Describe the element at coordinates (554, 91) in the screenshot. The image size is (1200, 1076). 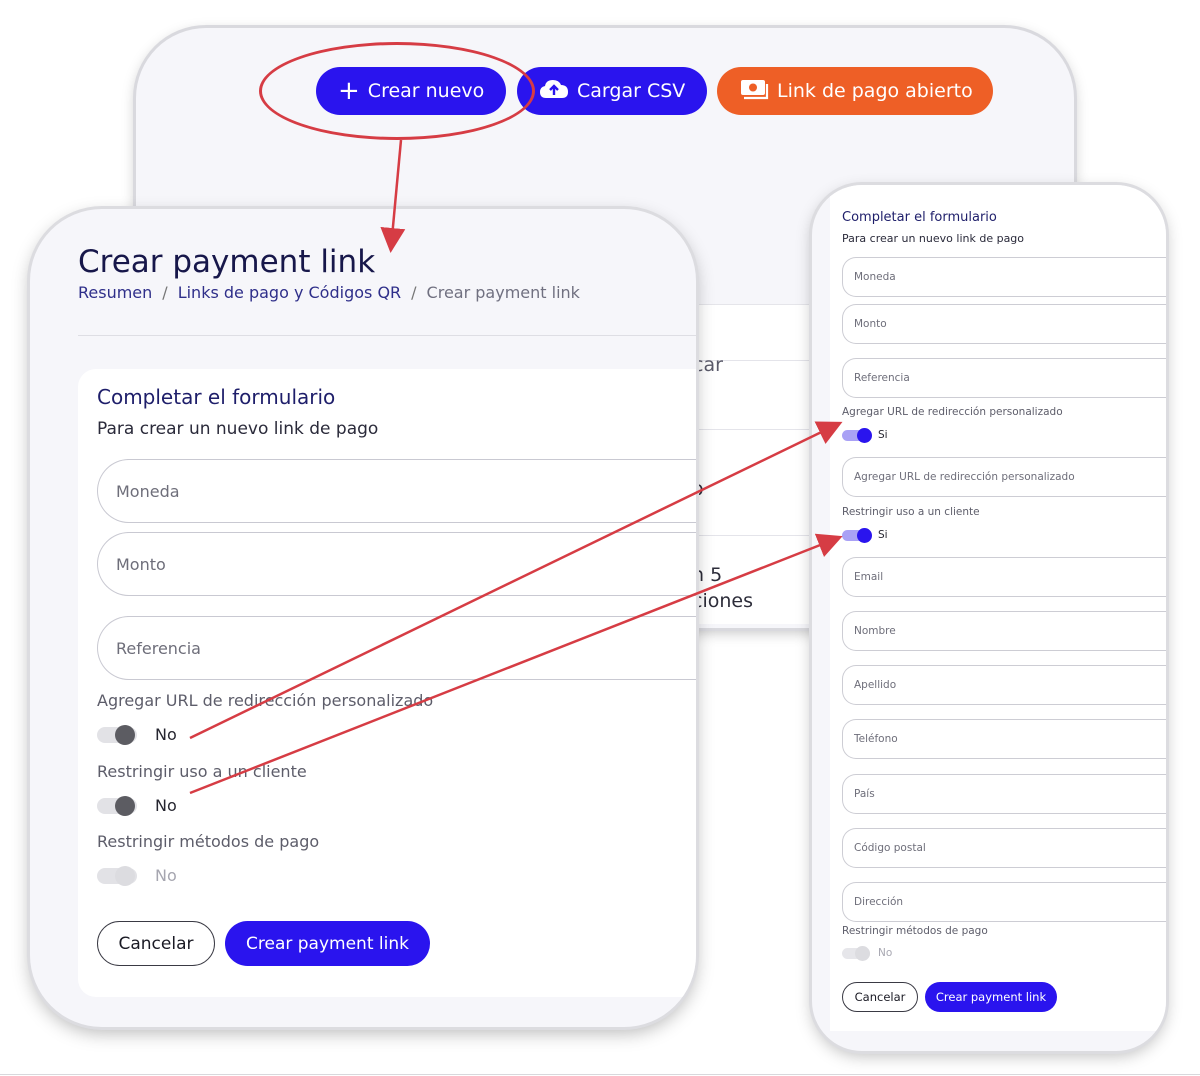
I see `cloud-upload-icon` at that location.